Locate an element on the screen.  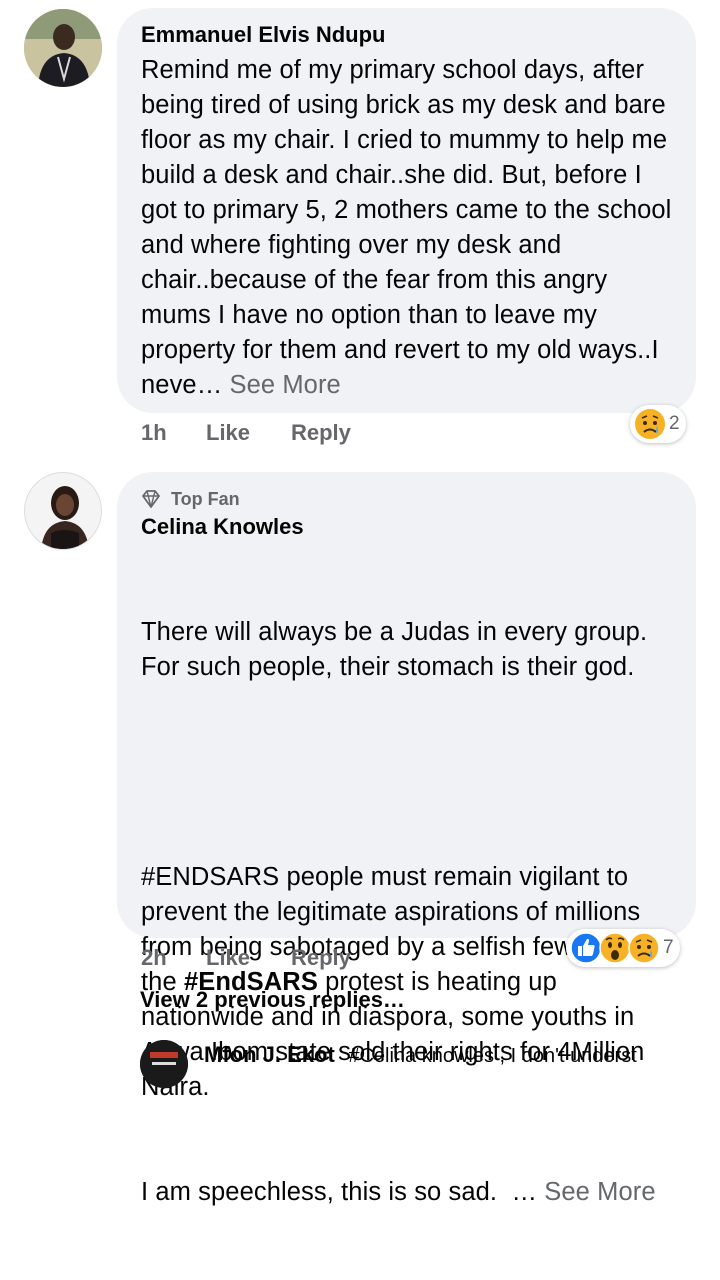
wow-emoji is located at coordinates (615, 948).